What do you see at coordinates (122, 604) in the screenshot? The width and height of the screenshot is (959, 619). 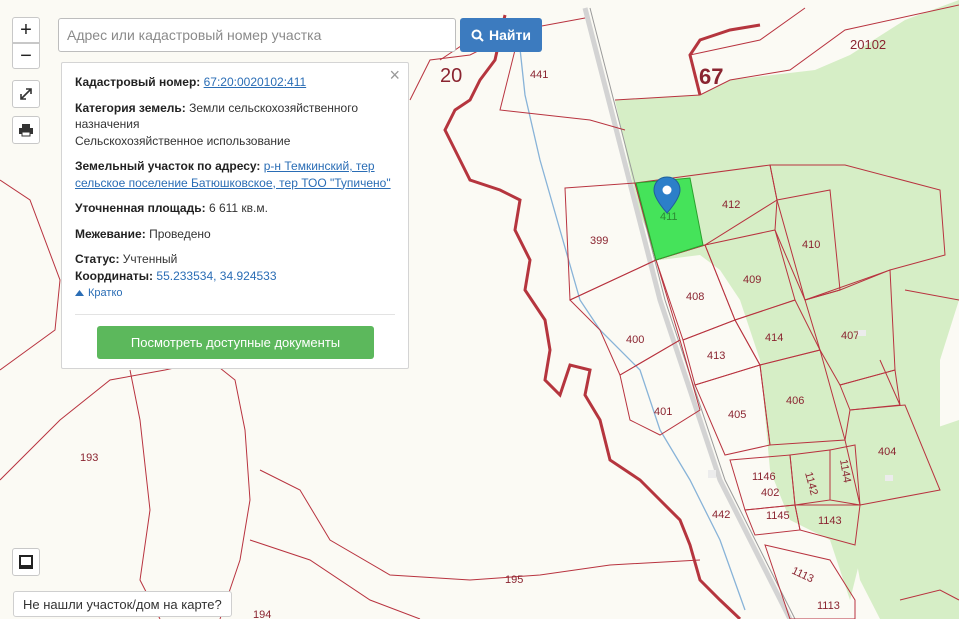 I see `not-found-button: Не нашли участок/дом на карте?` at bounding box center [122, 604].